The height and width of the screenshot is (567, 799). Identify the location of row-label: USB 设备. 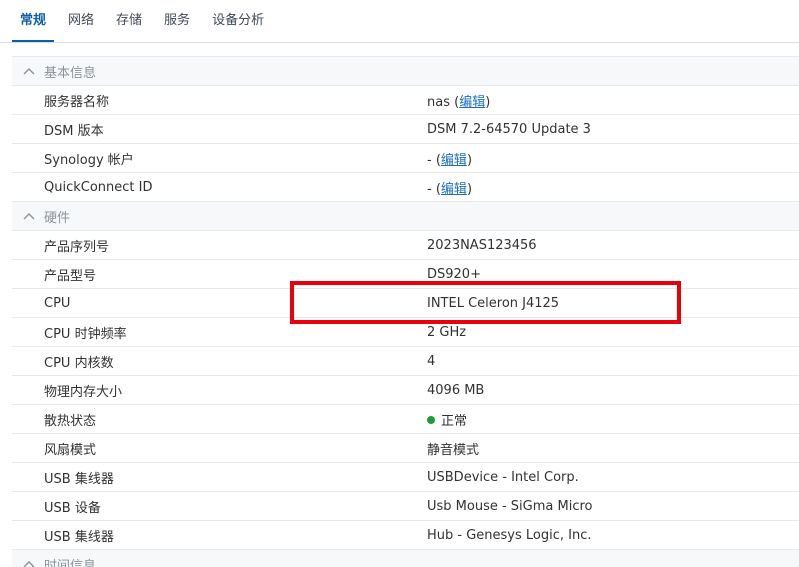
(72, 508).